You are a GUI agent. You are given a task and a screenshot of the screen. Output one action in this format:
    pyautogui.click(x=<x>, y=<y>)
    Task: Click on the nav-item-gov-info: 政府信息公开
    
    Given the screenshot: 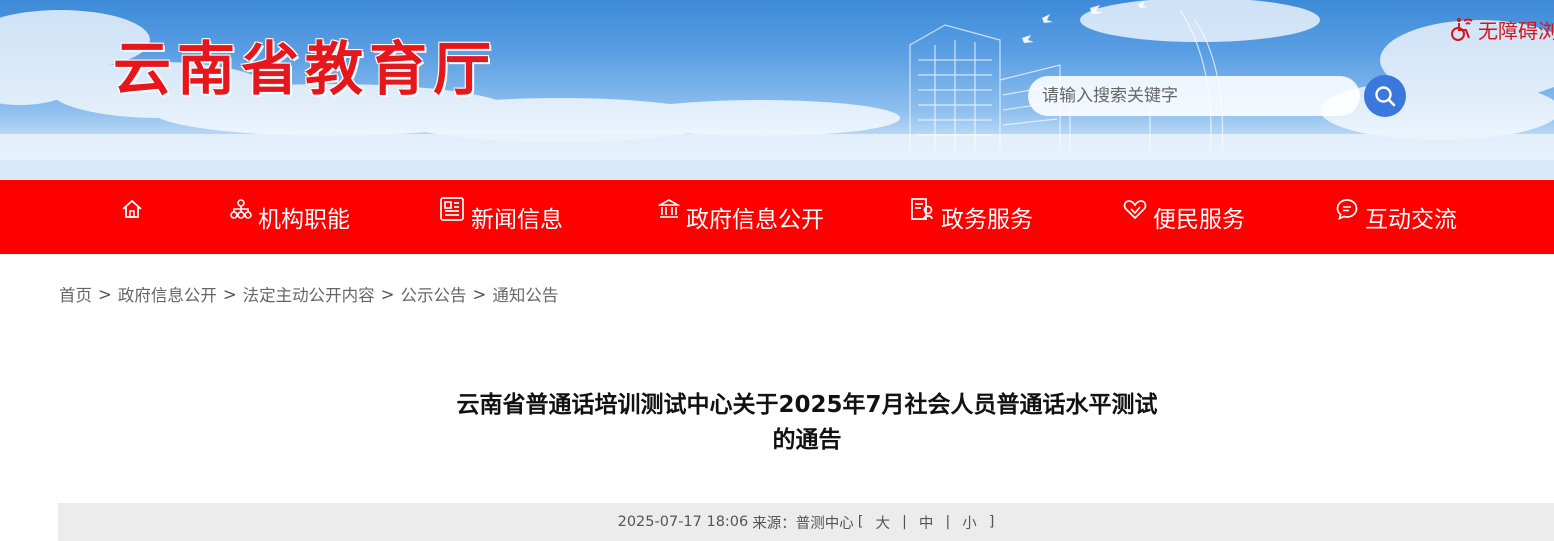 What is the action you would take?
    pyautogui.click(x=741, y=217)
    